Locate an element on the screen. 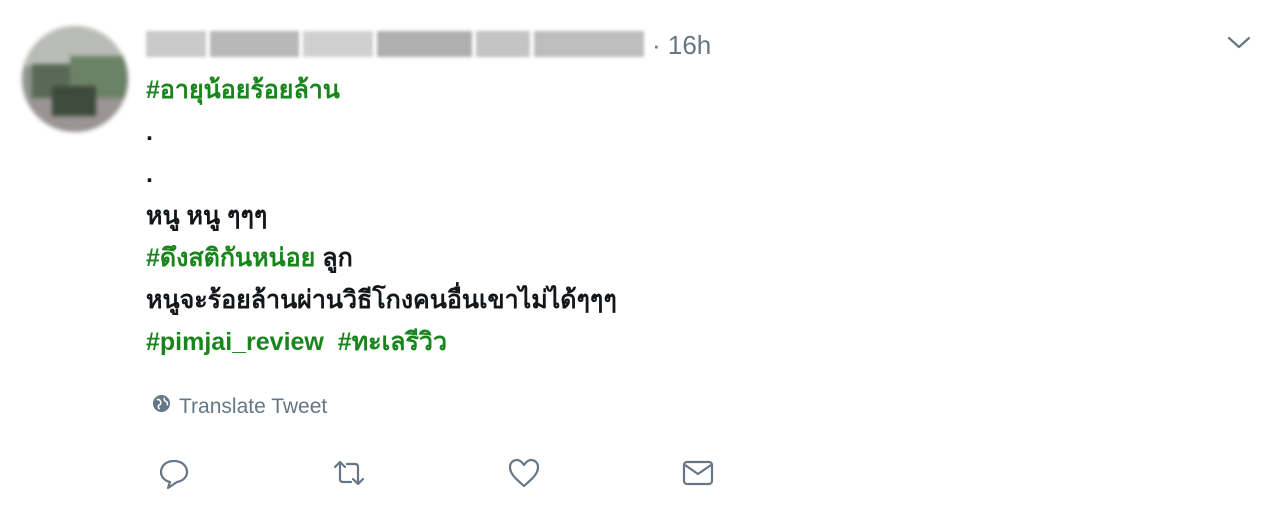 The image size is (1280, 511). tweet-text-segment: หนู หนู ๆๆๆ is located at coordinates (207, 216).